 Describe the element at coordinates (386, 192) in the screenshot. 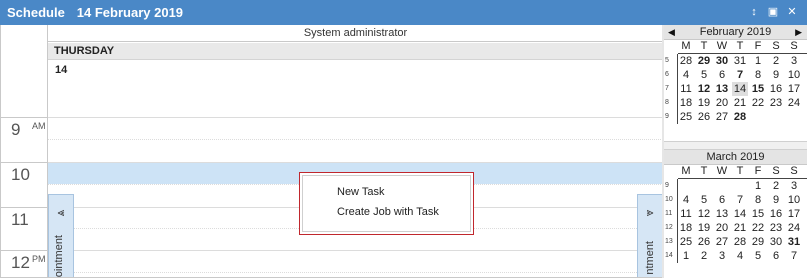

I see `menu-item-new-task: New Task` at that location.